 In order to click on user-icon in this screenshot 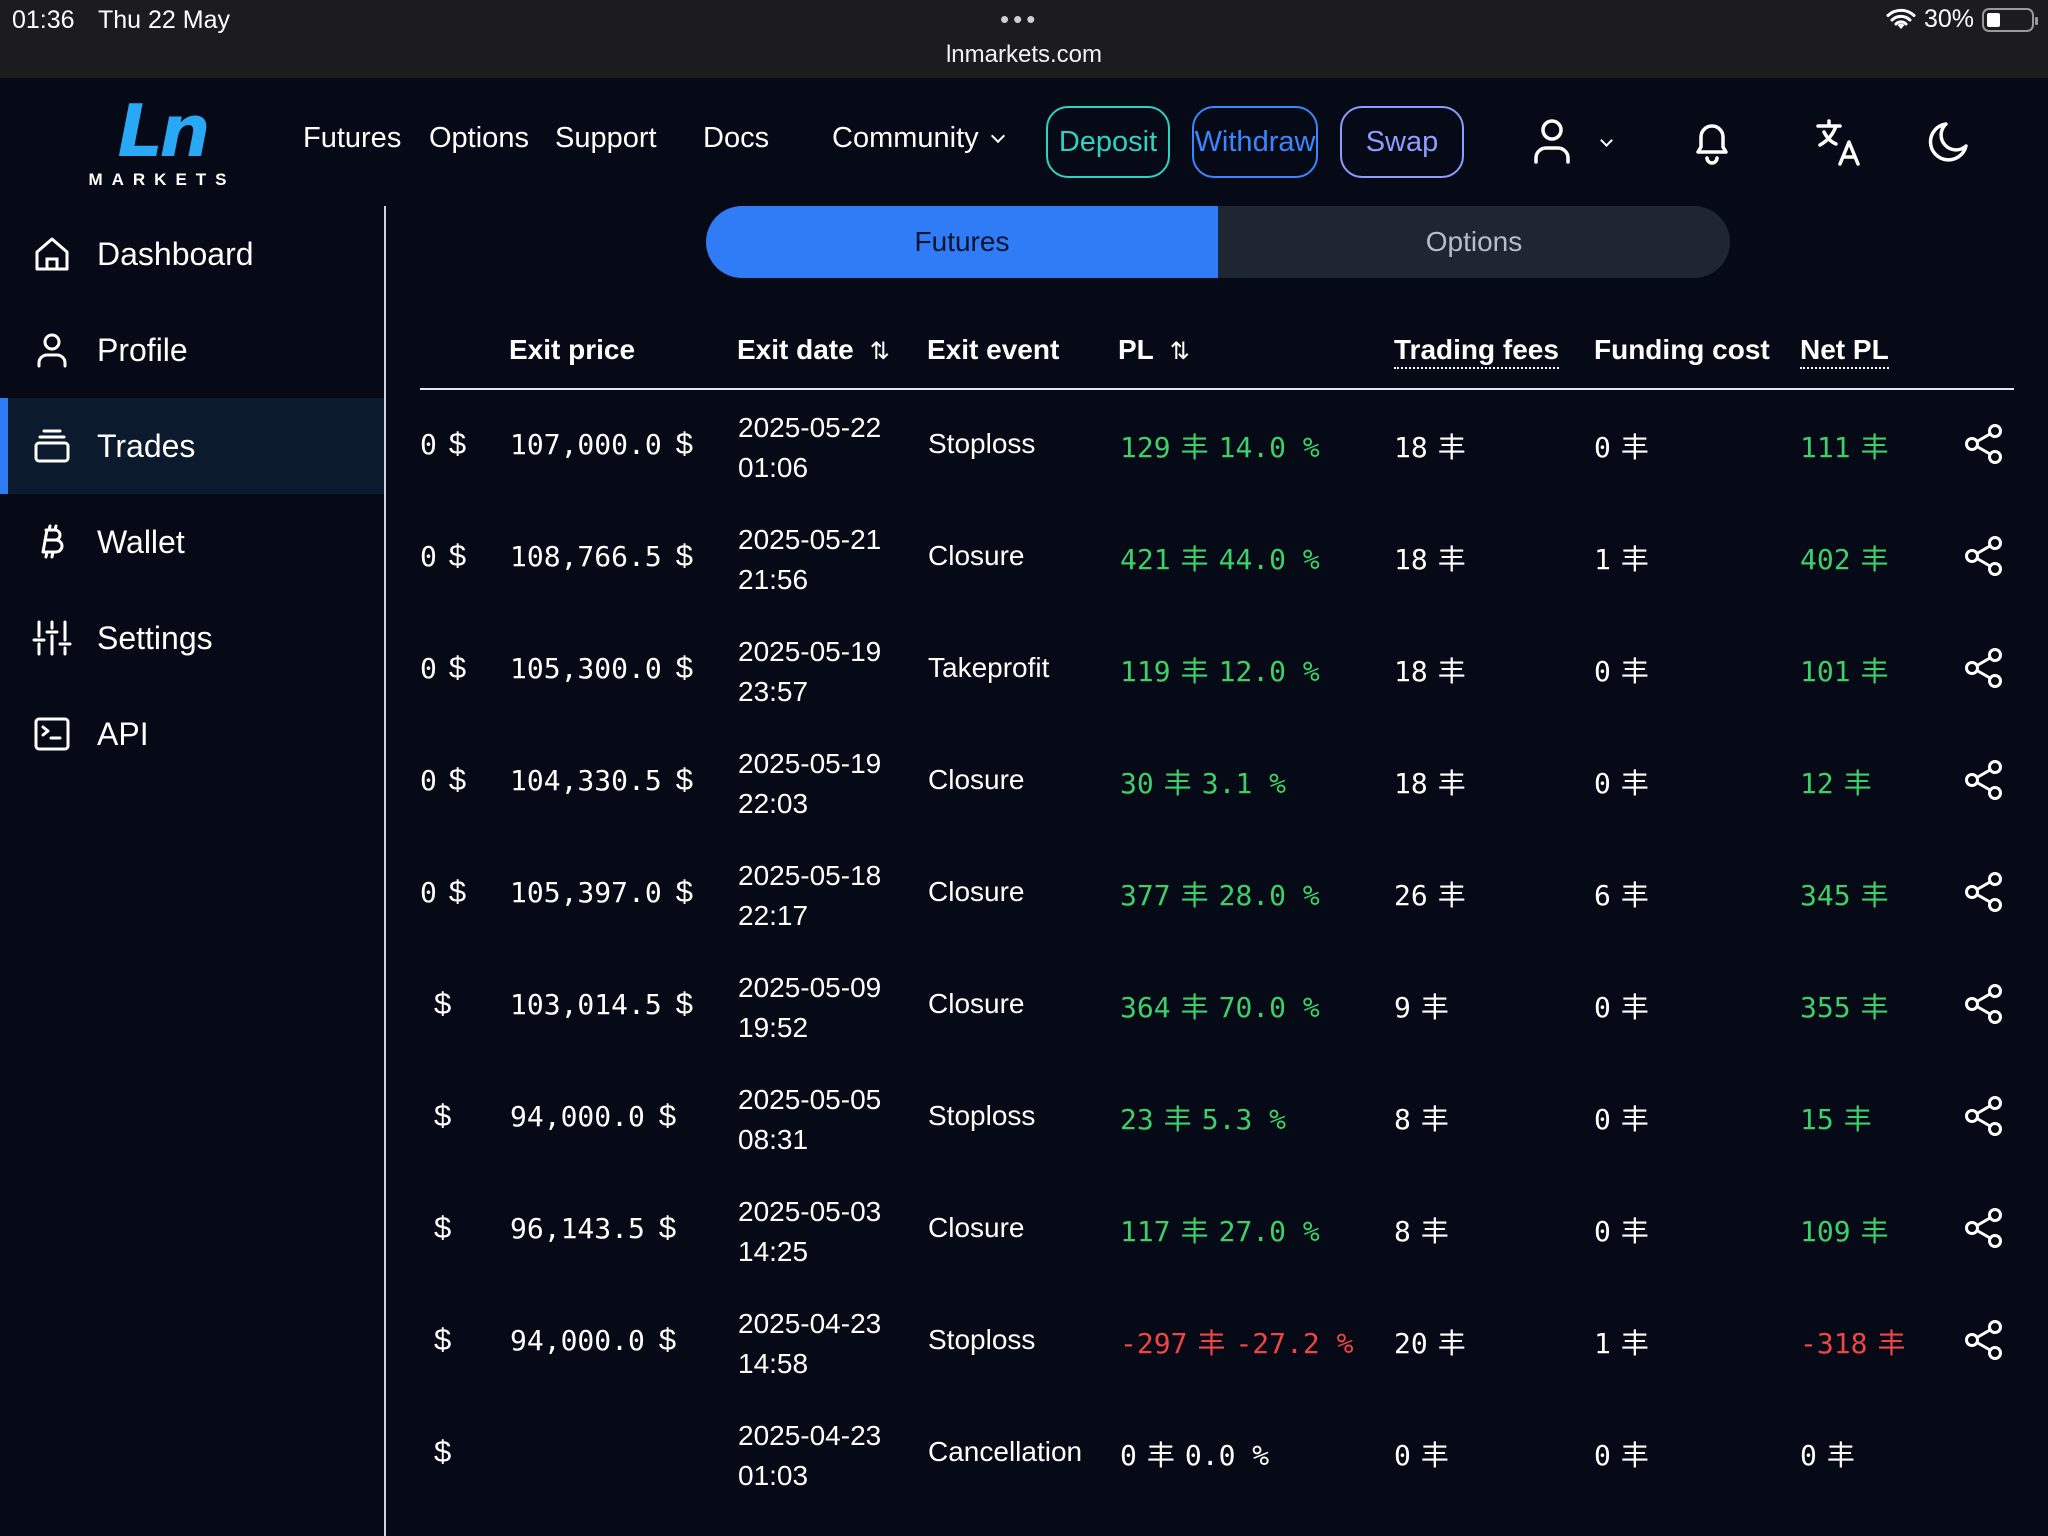, I will do `click(52, 350)`.